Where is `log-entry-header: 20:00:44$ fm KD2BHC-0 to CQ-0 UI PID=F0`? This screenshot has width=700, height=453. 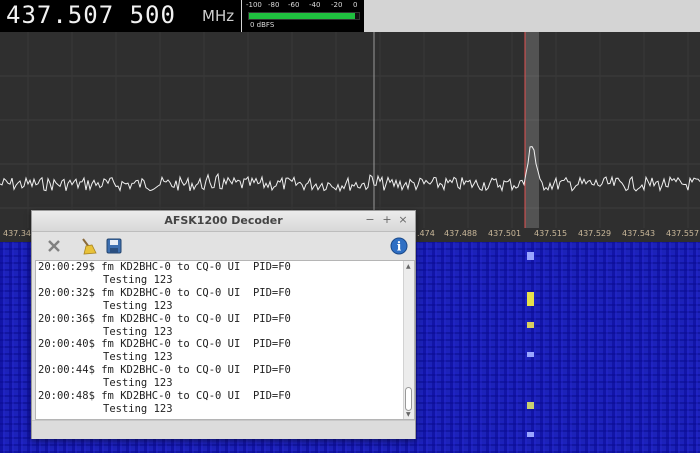 log-entry-header: 20:00:44$ fm KD2BHC-0 to CQ-0 UI PID=F0 is located at coordinates (225, 370).